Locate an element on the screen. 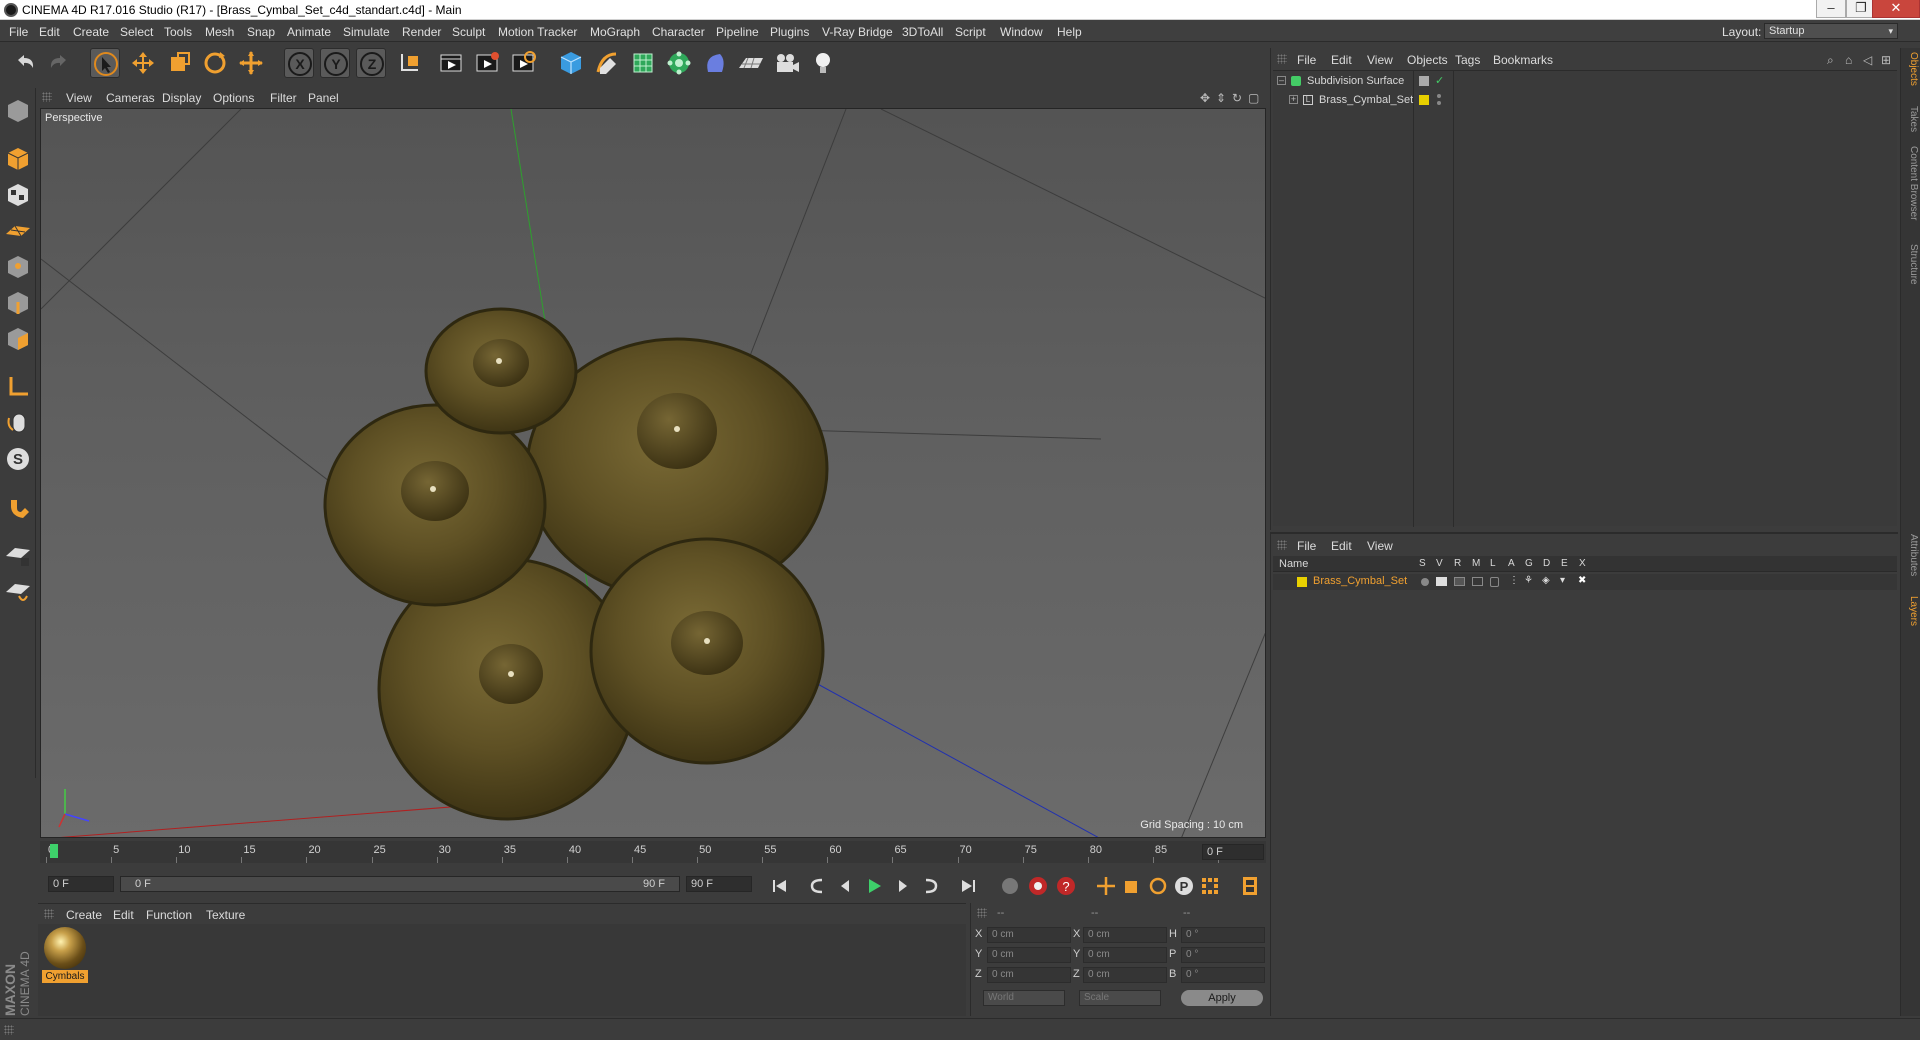 This screenshot has width=1920, height=1040. material-menu-function: Function is located at coordinates (169, 915).